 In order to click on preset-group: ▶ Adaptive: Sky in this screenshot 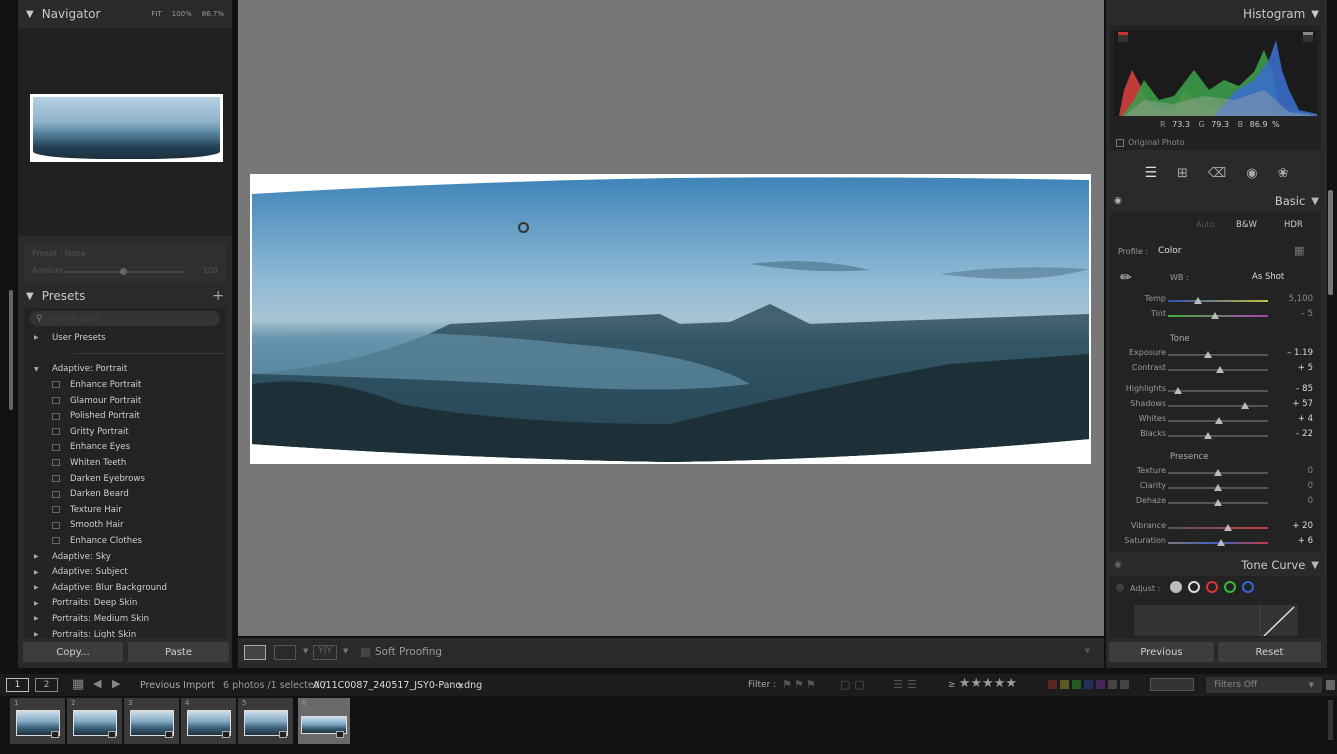, I will do `click(72, 557)`.